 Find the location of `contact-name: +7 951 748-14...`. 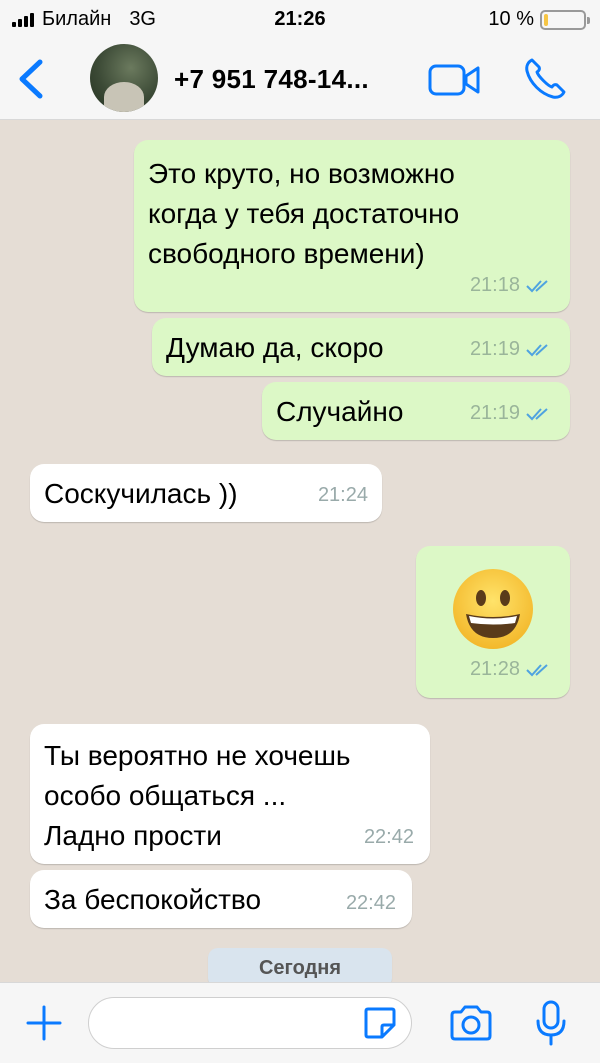

contact-name: +7 951 748-14... is located at coordinates (271, 79).